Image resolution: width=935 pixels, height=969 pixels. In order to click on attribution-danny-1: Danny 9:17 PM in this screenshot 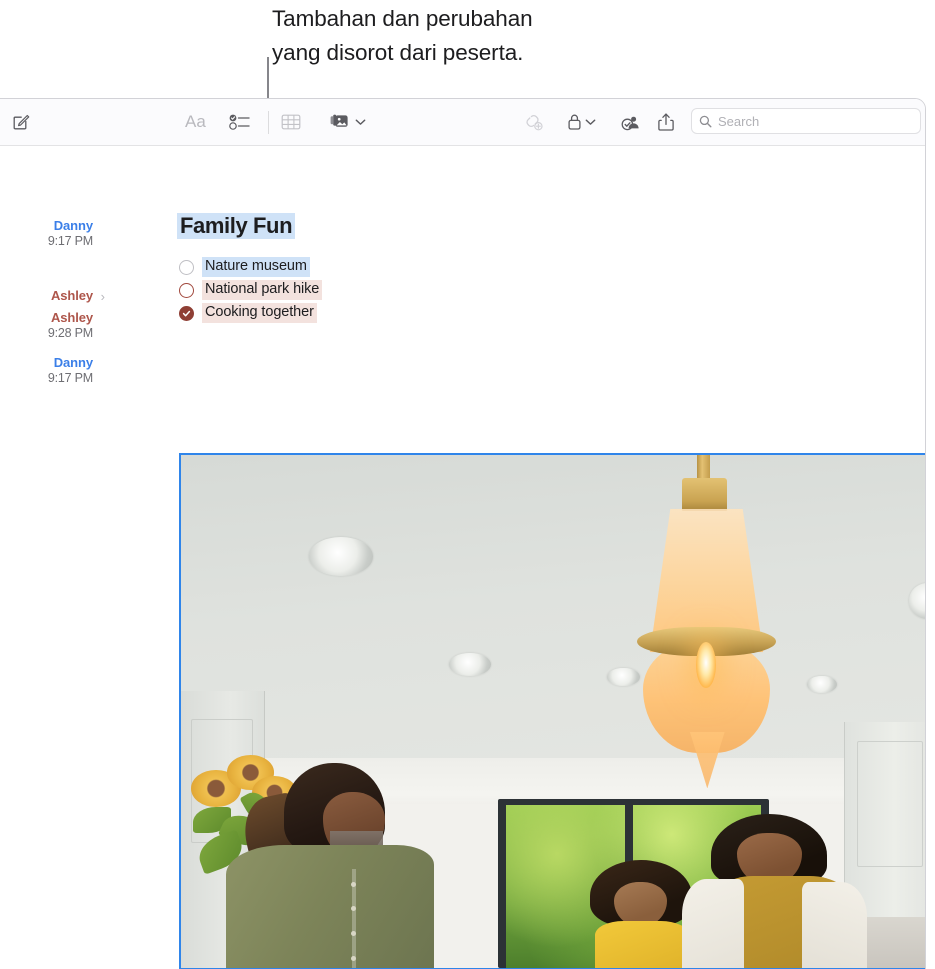, I will do `click(47, 233)`.